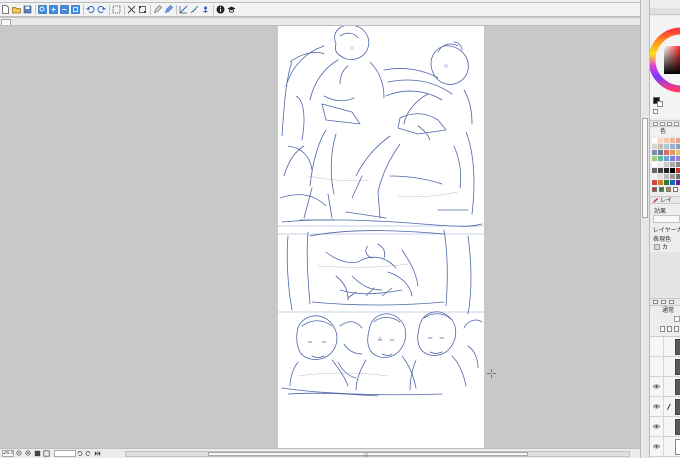 The width and height of the screenshot is (680, 458). I want to click on color-wheel, so click(665, 60).